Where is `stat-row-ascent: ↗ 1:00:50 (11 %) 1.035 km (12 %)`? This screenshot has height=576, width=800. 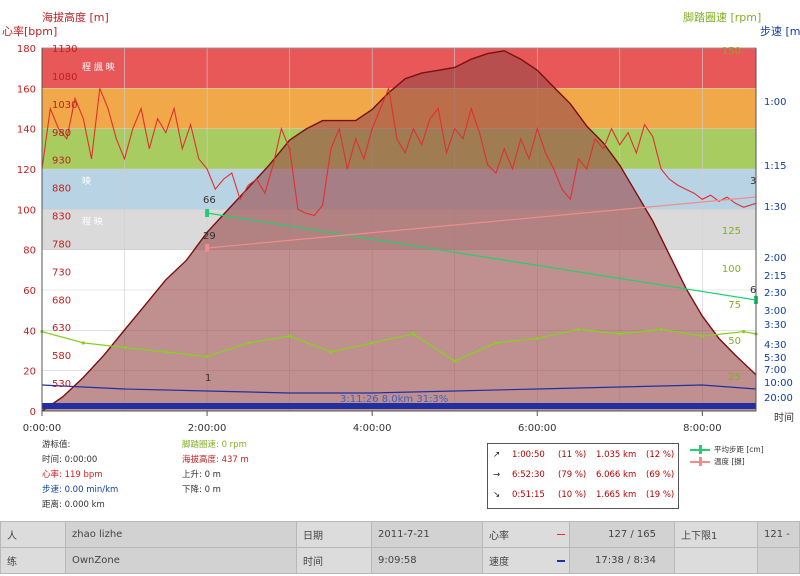 stat-row-ascent: ↗ 1:00:50 (11 %) 1.035 km (12 %) is located at coordinates (583, 455).